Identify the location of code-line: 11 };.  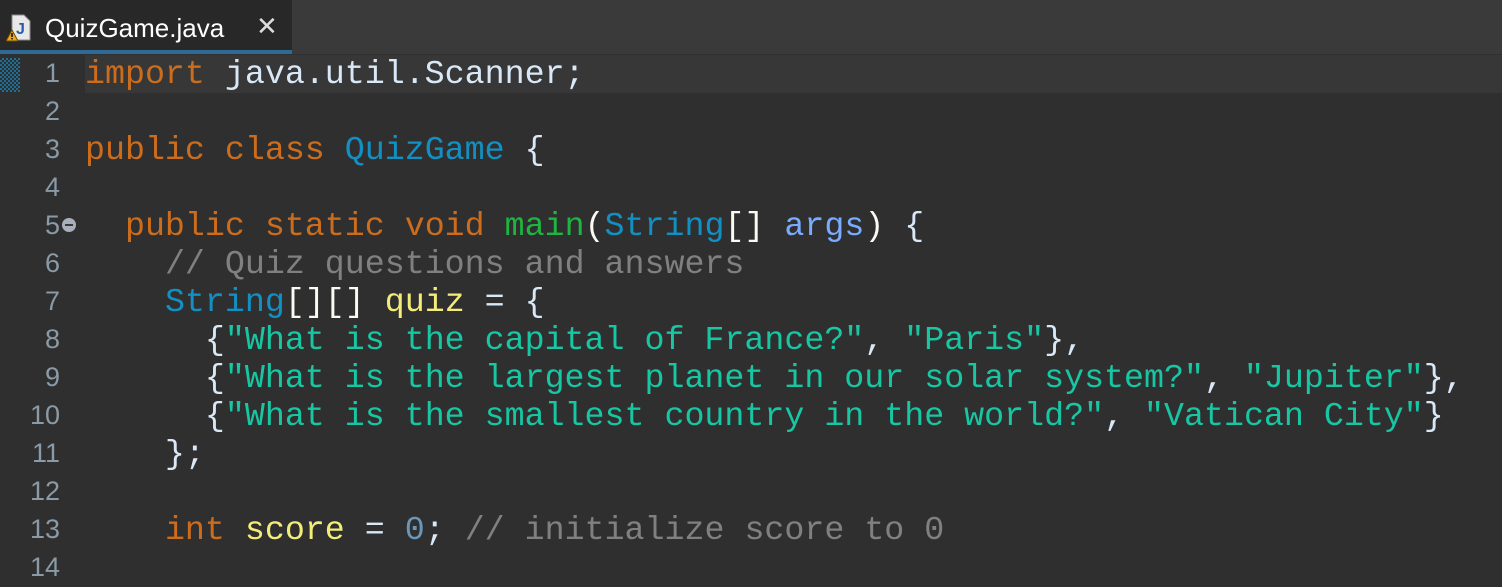
(751, 454).